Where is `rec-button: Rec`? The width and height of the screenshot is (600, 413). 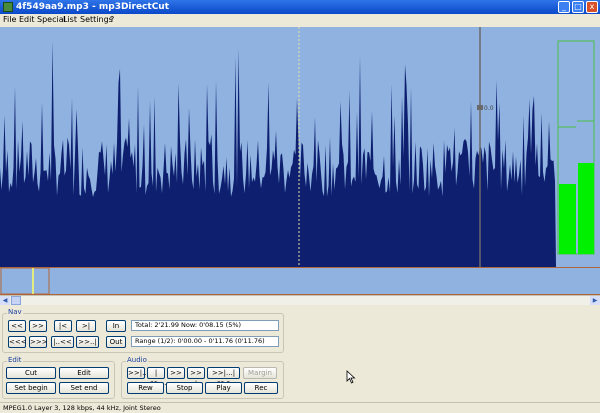 rec-button: Rec is located at coordinates (261, 388).